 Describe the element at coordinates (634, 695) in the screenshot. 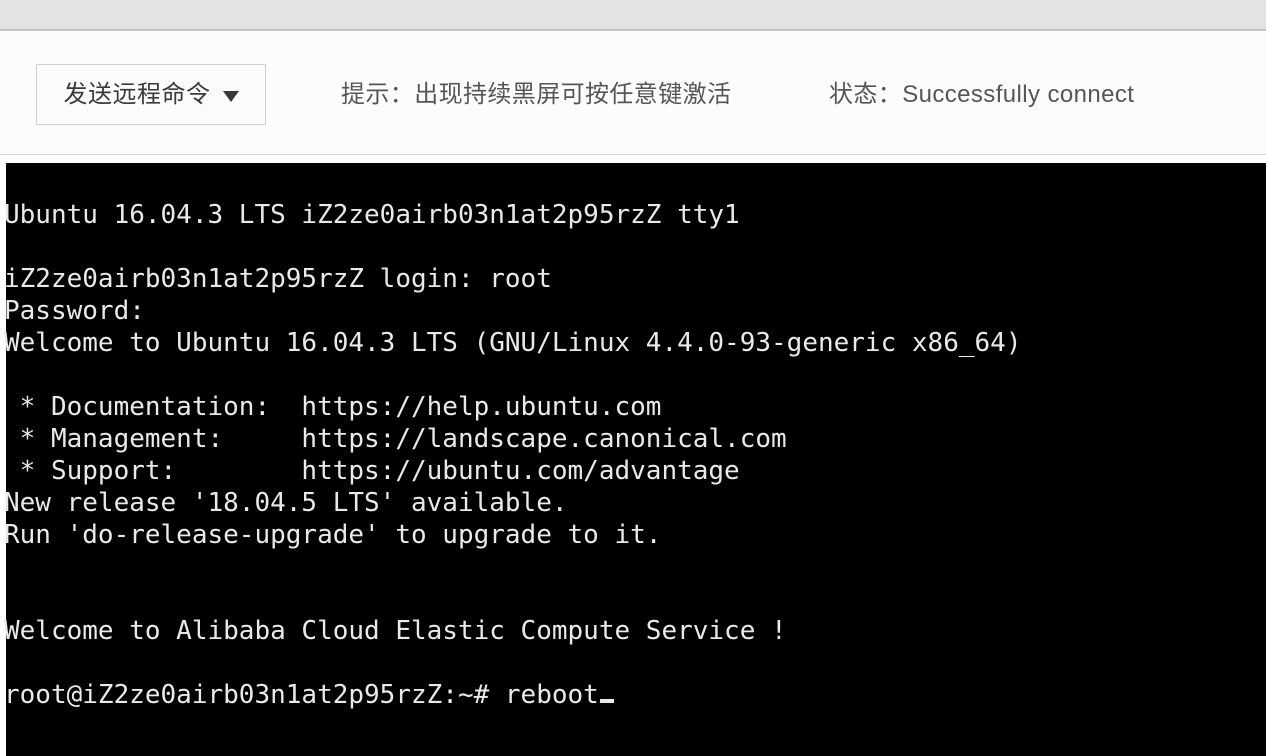

I see `terminal-line: root@iZ2ze0airb03n1at2p95rzZ:~# reboot` at that location.